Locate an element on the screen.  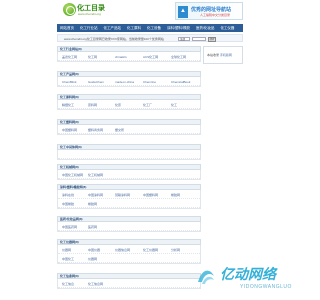
site-link: 全球化工网 is located at coordinates (178, 57).